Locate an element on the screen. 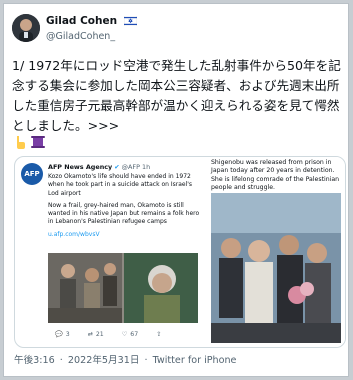 This screenshot has height=380, width=353. quoted-photo is located at coordinates (123, 288).